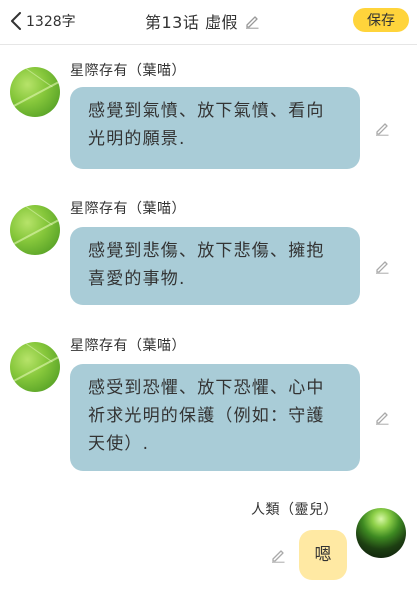  What do you see at coordinates (51, 22) in the screenshot?
I see `character-count: 1328字` at bounding box center [51, 22].